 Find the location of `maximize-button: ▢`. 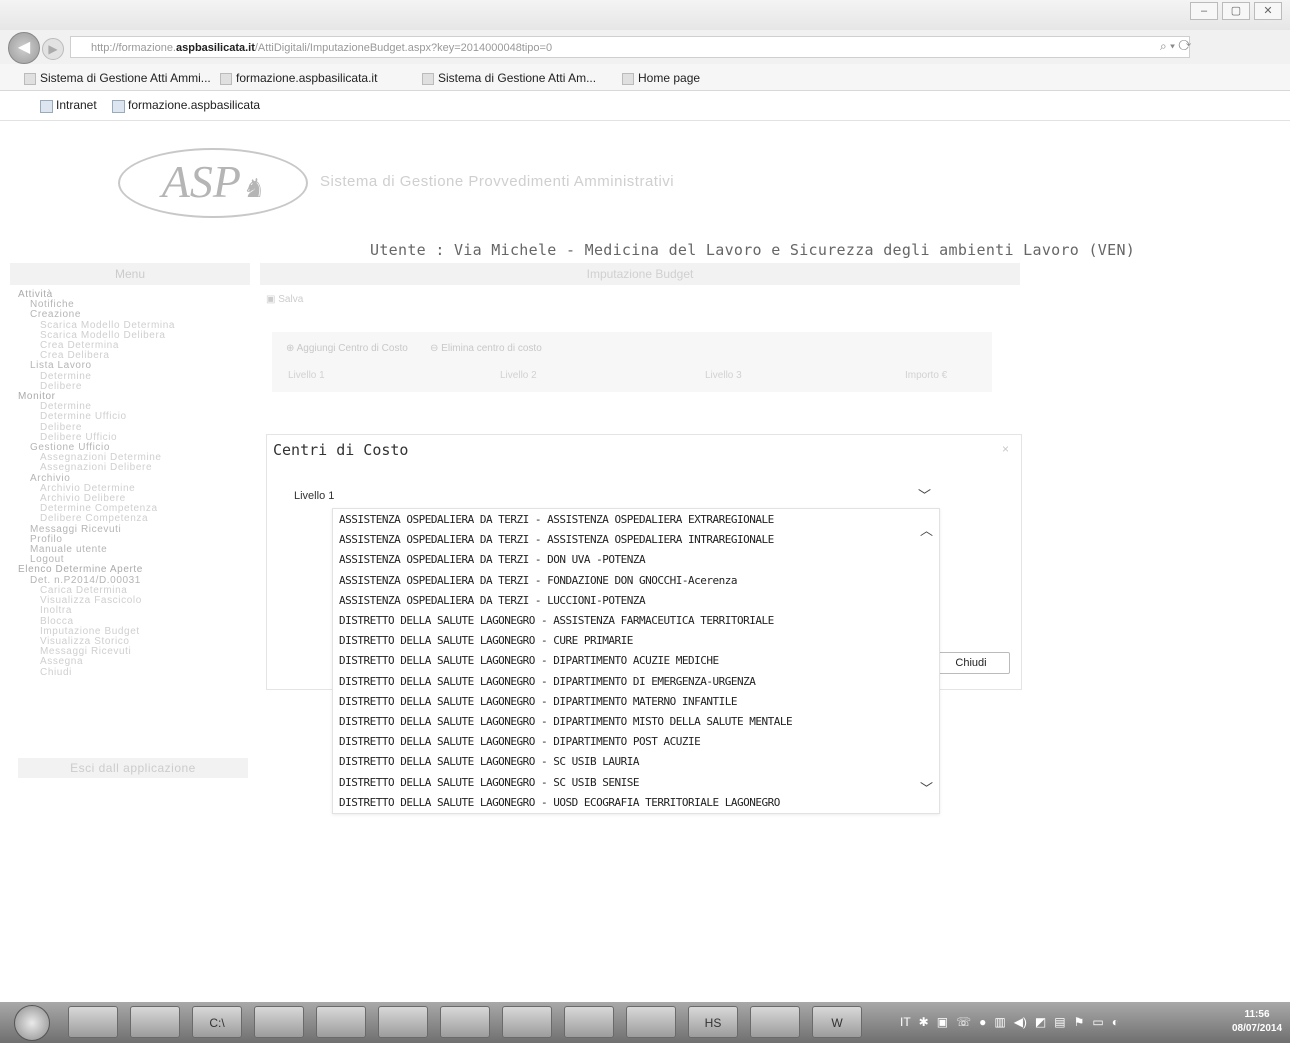

maximize-button: ▢ is located at coordinates (1236, 11).